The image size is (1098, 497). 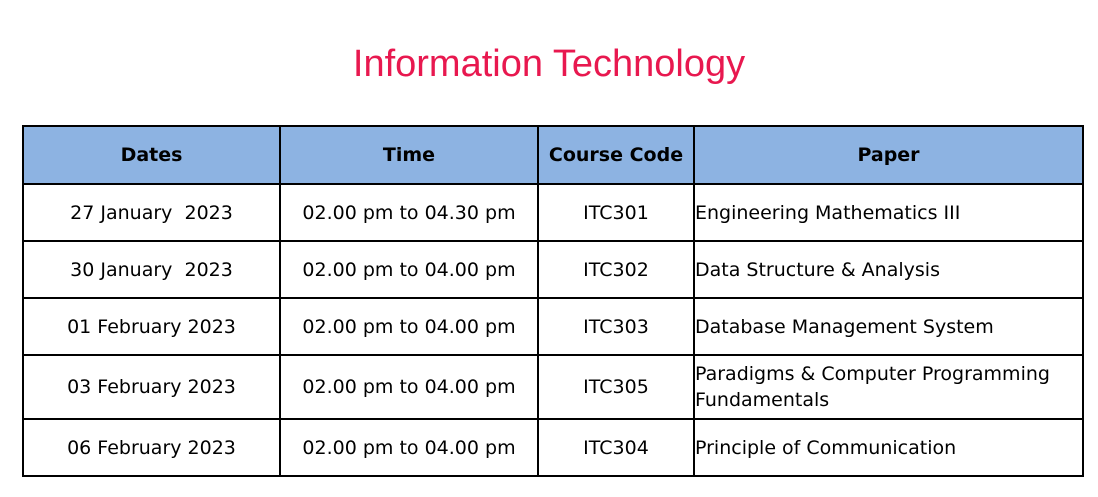 What do you see at coordinates (549, 64) in the screenshot?
I see `page-title: Information Technology` at bounding box center [549, 64].